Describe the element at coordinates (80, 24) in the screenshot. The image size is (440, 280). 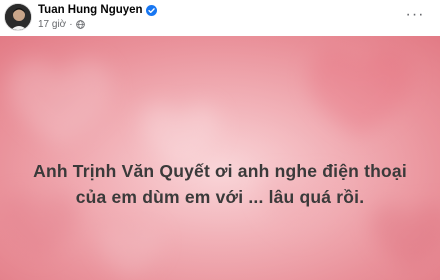
I see `globe-icon` at that location.